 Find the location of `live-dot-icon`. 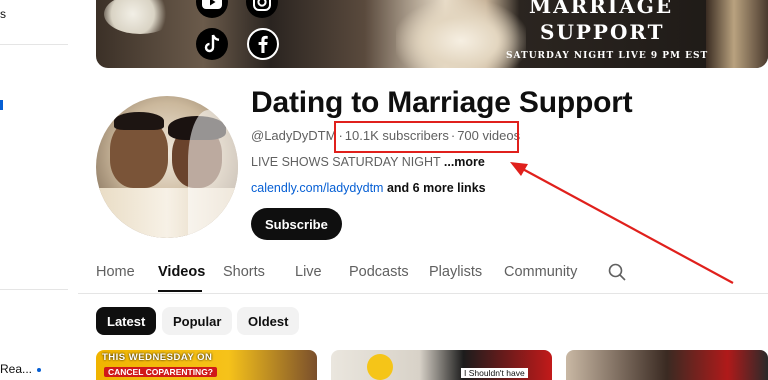

live-dot-icon is located at coordinates (39, 370).